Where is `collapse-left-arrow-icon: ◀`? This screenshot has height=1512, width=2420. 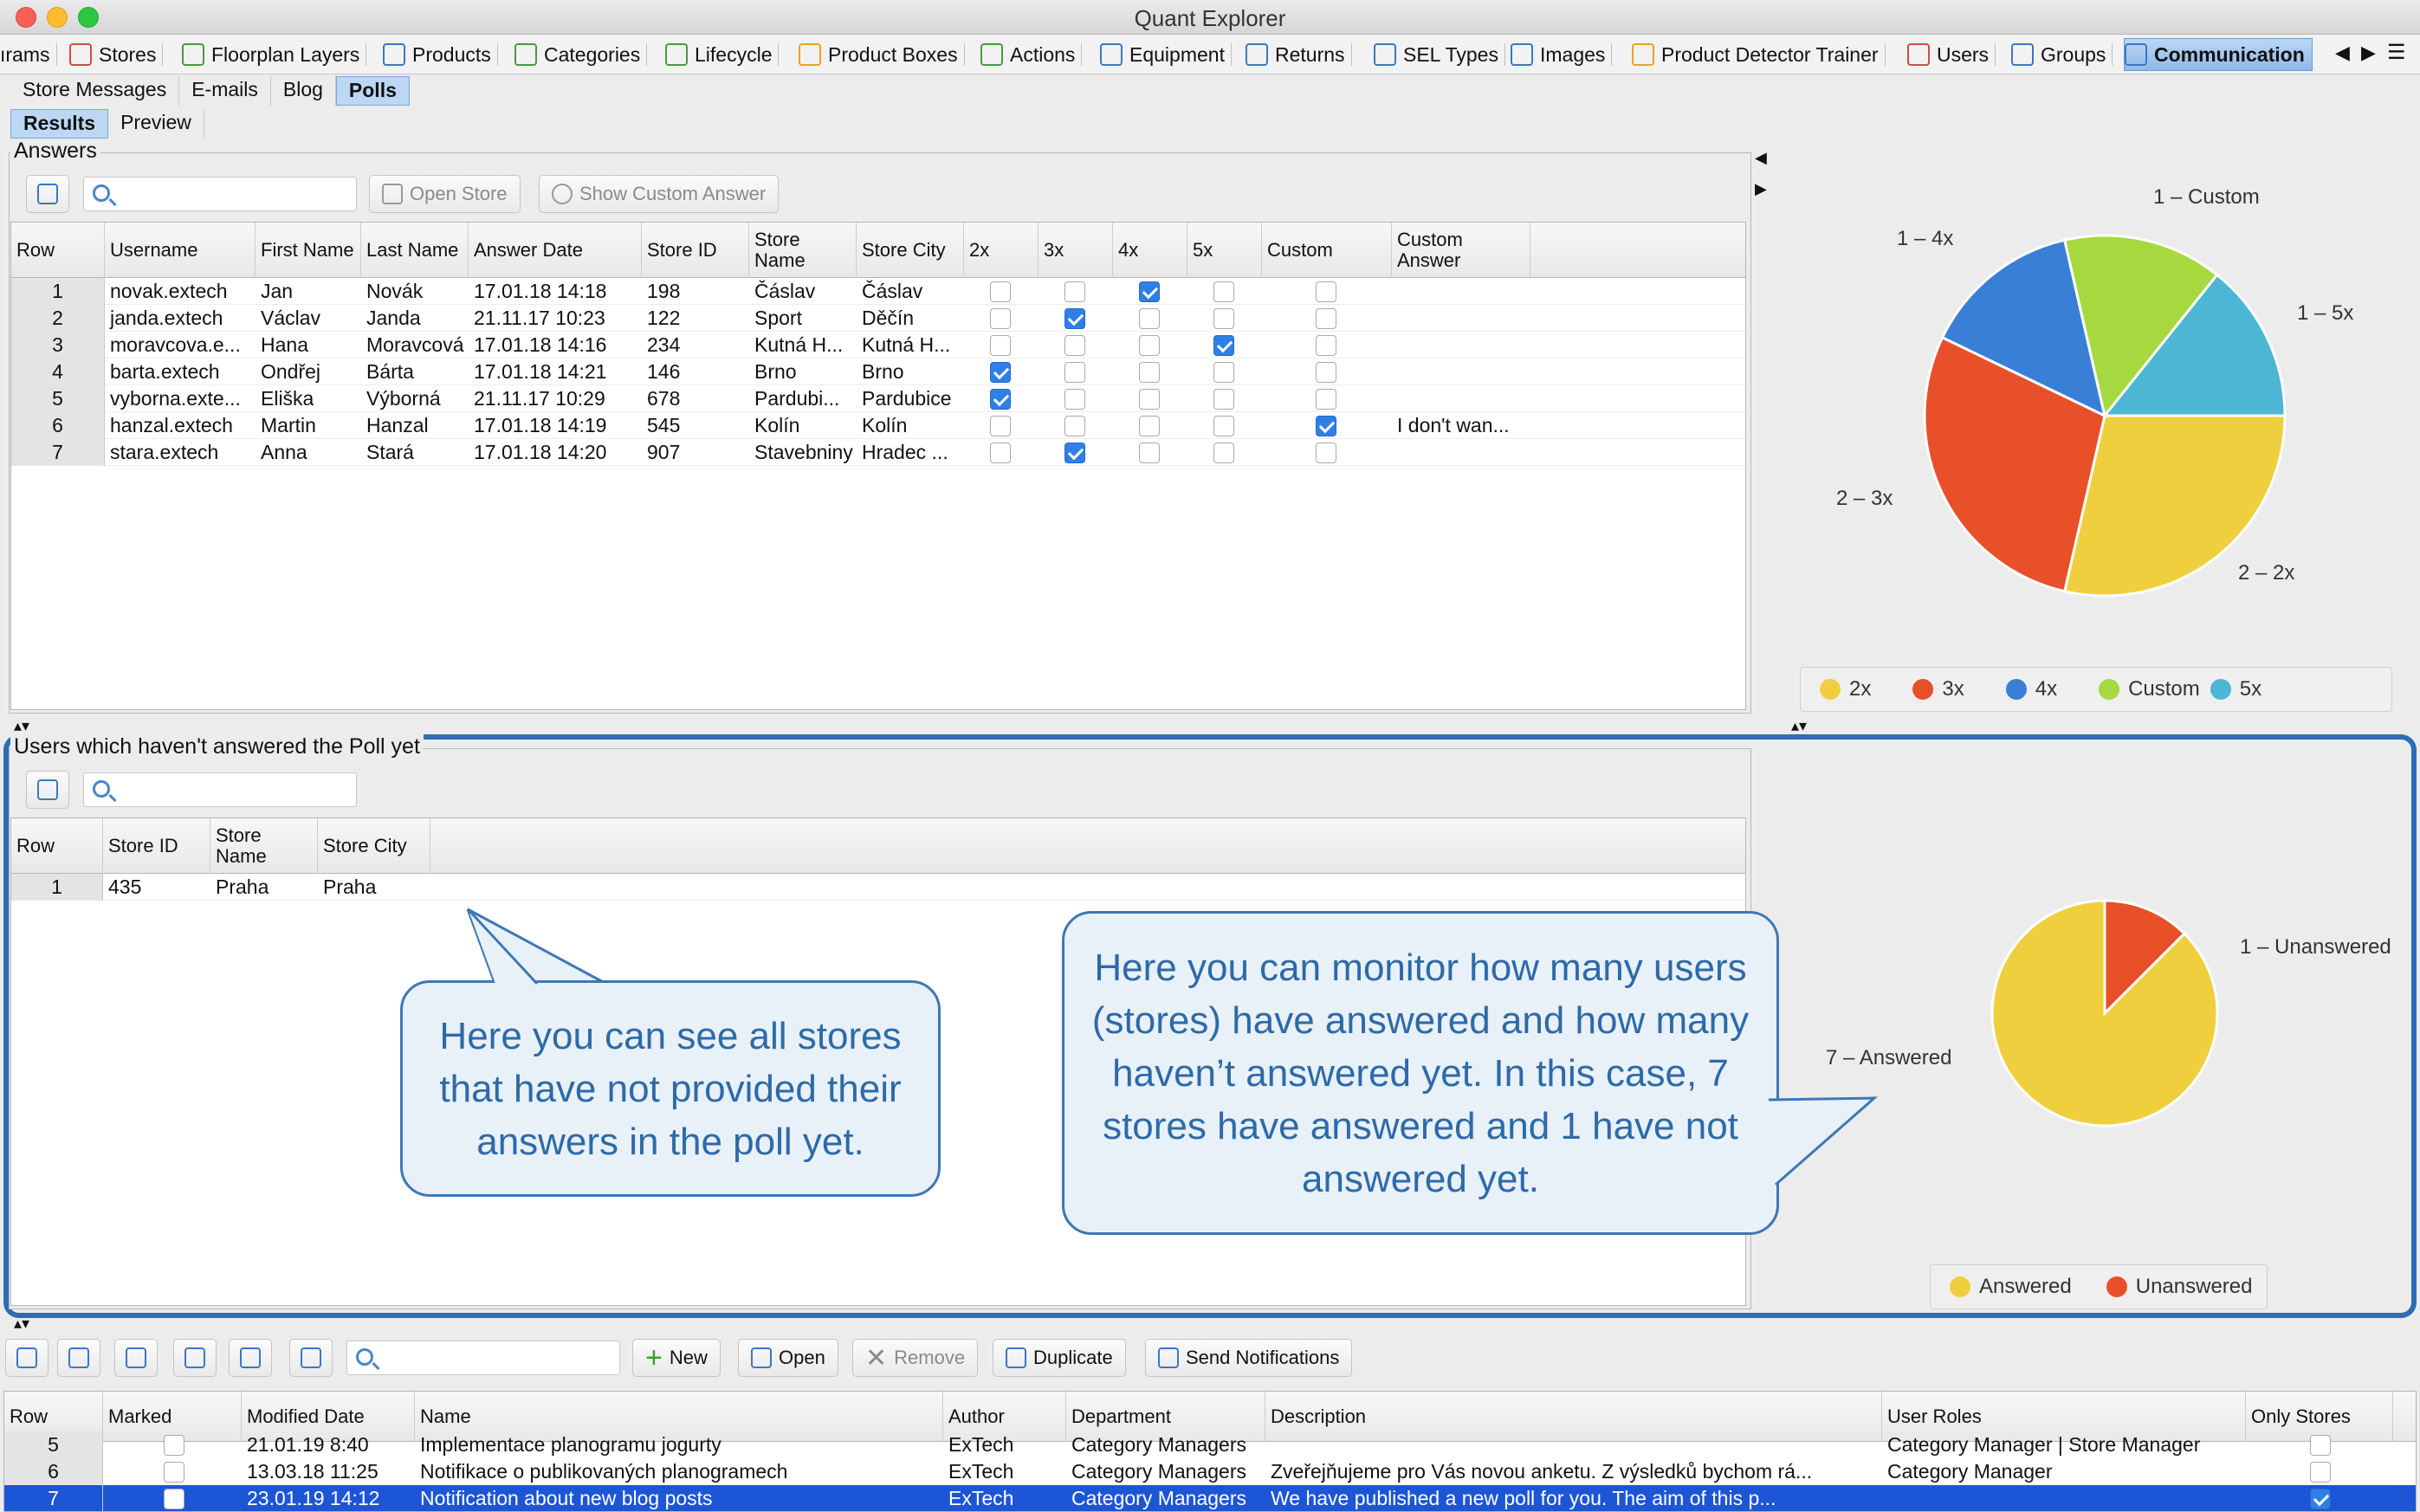
collapse-left-arrow-icon: ◀ is located at coordinates (1761, 158).